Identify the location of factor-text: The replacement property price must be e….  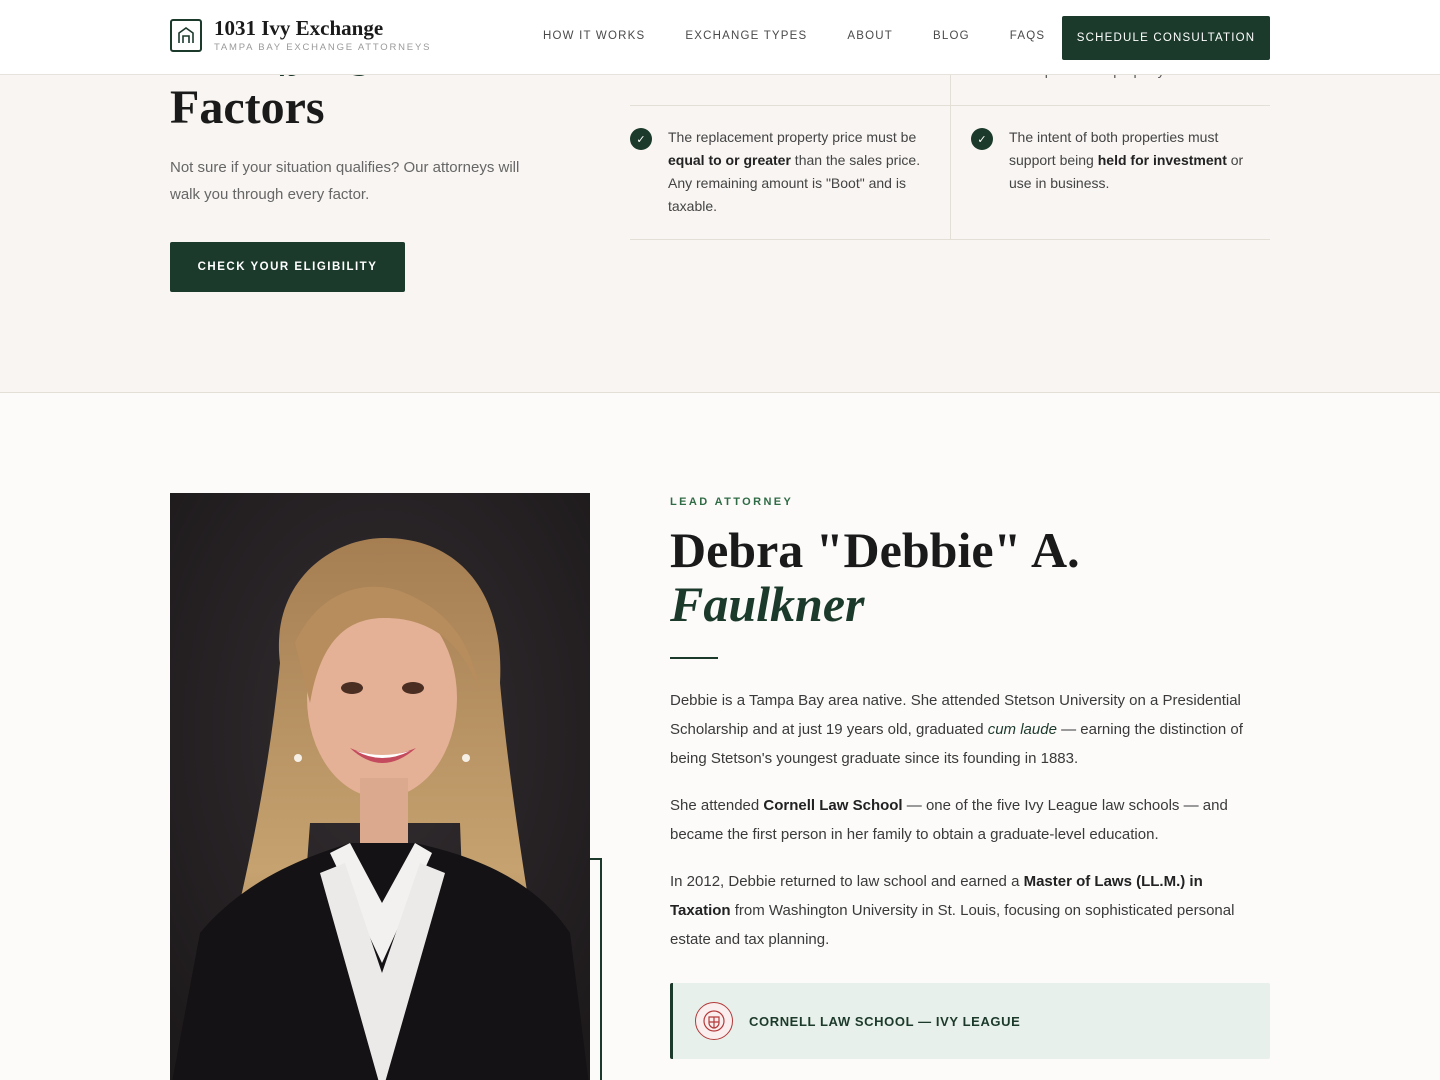
(794, 171).